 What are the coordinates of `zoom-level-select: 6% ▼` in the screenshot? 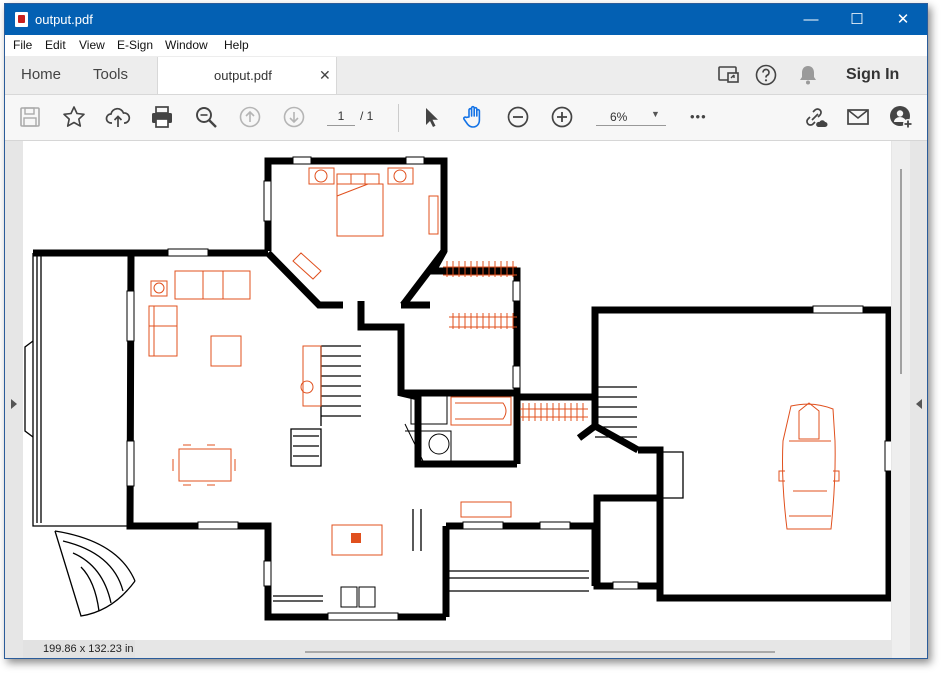 It's located at (631, 117).